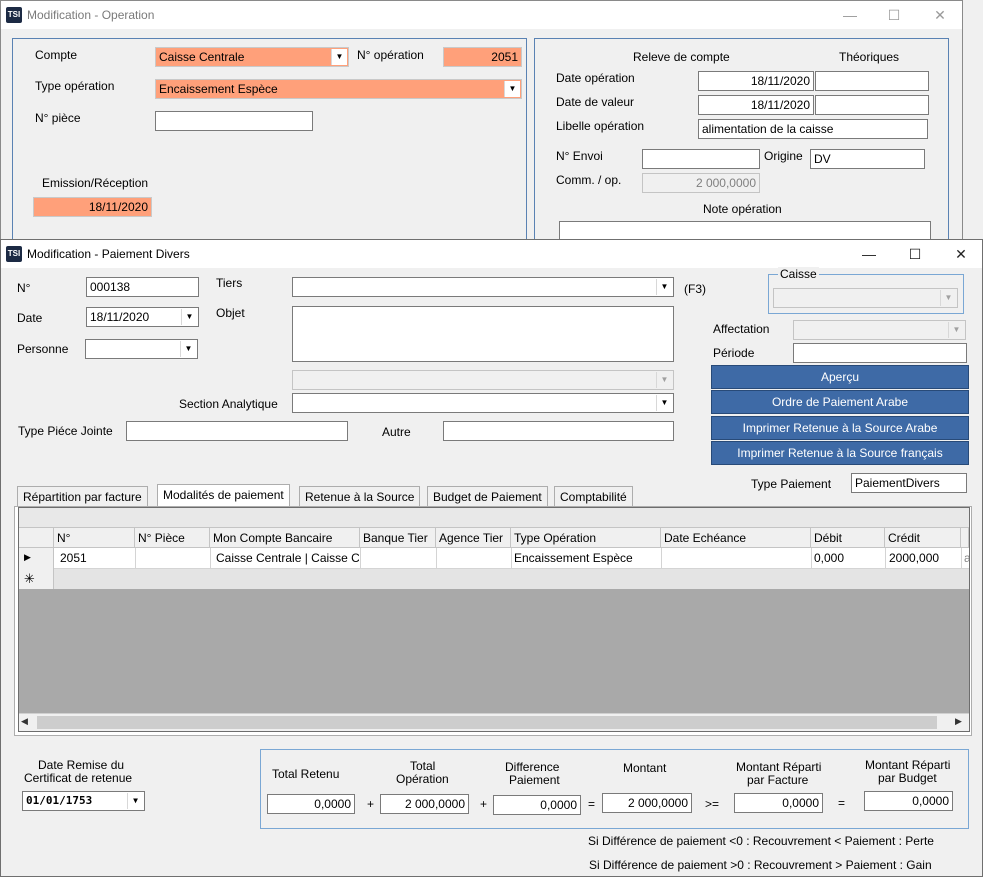 This screenshot has width=983, height=877. Describe the element at coordinates (306, 774) in the screenshot. I see `total-retenu-label: Total Retenu` at that location.